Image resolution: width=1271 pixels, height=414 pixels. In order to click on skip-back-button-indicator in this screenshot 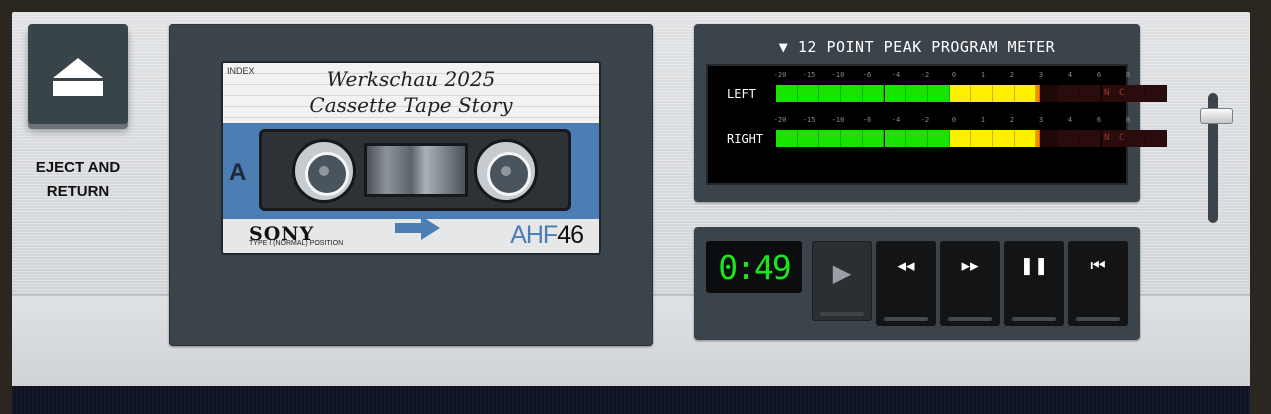, I will do `click(1098, 319)`.